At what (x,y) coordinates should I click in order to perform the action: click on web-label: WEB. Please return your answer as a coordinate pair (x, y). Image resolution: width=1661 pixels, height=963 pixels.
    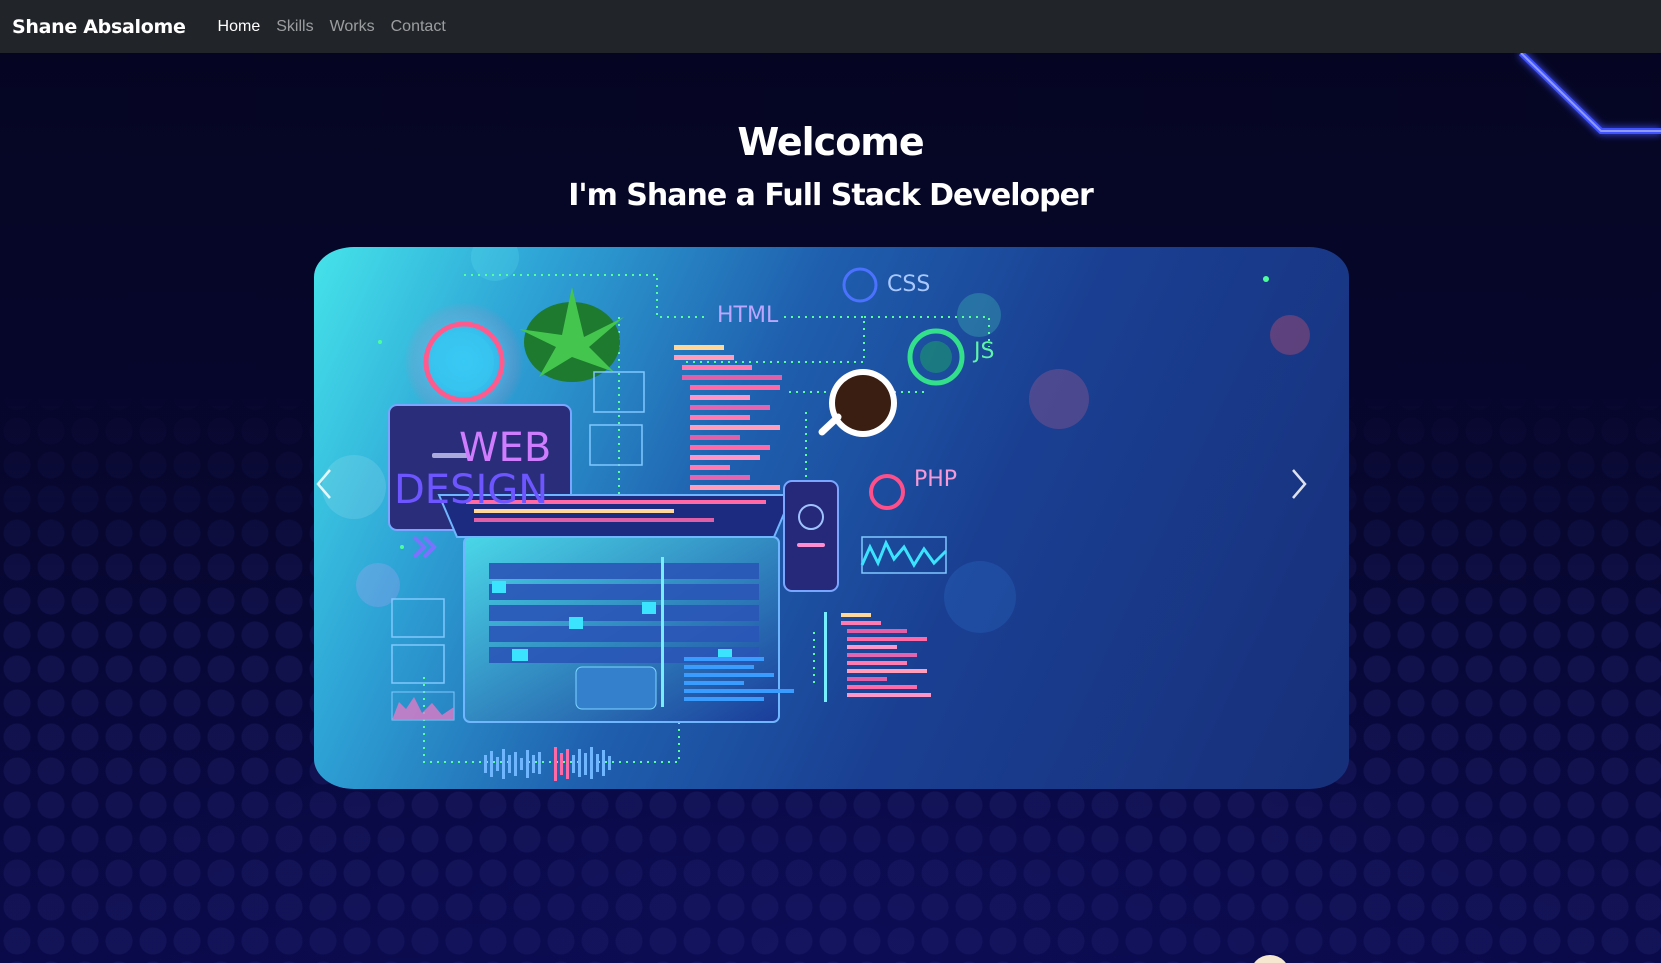
    Looking at the image, I should click on (505, 448).